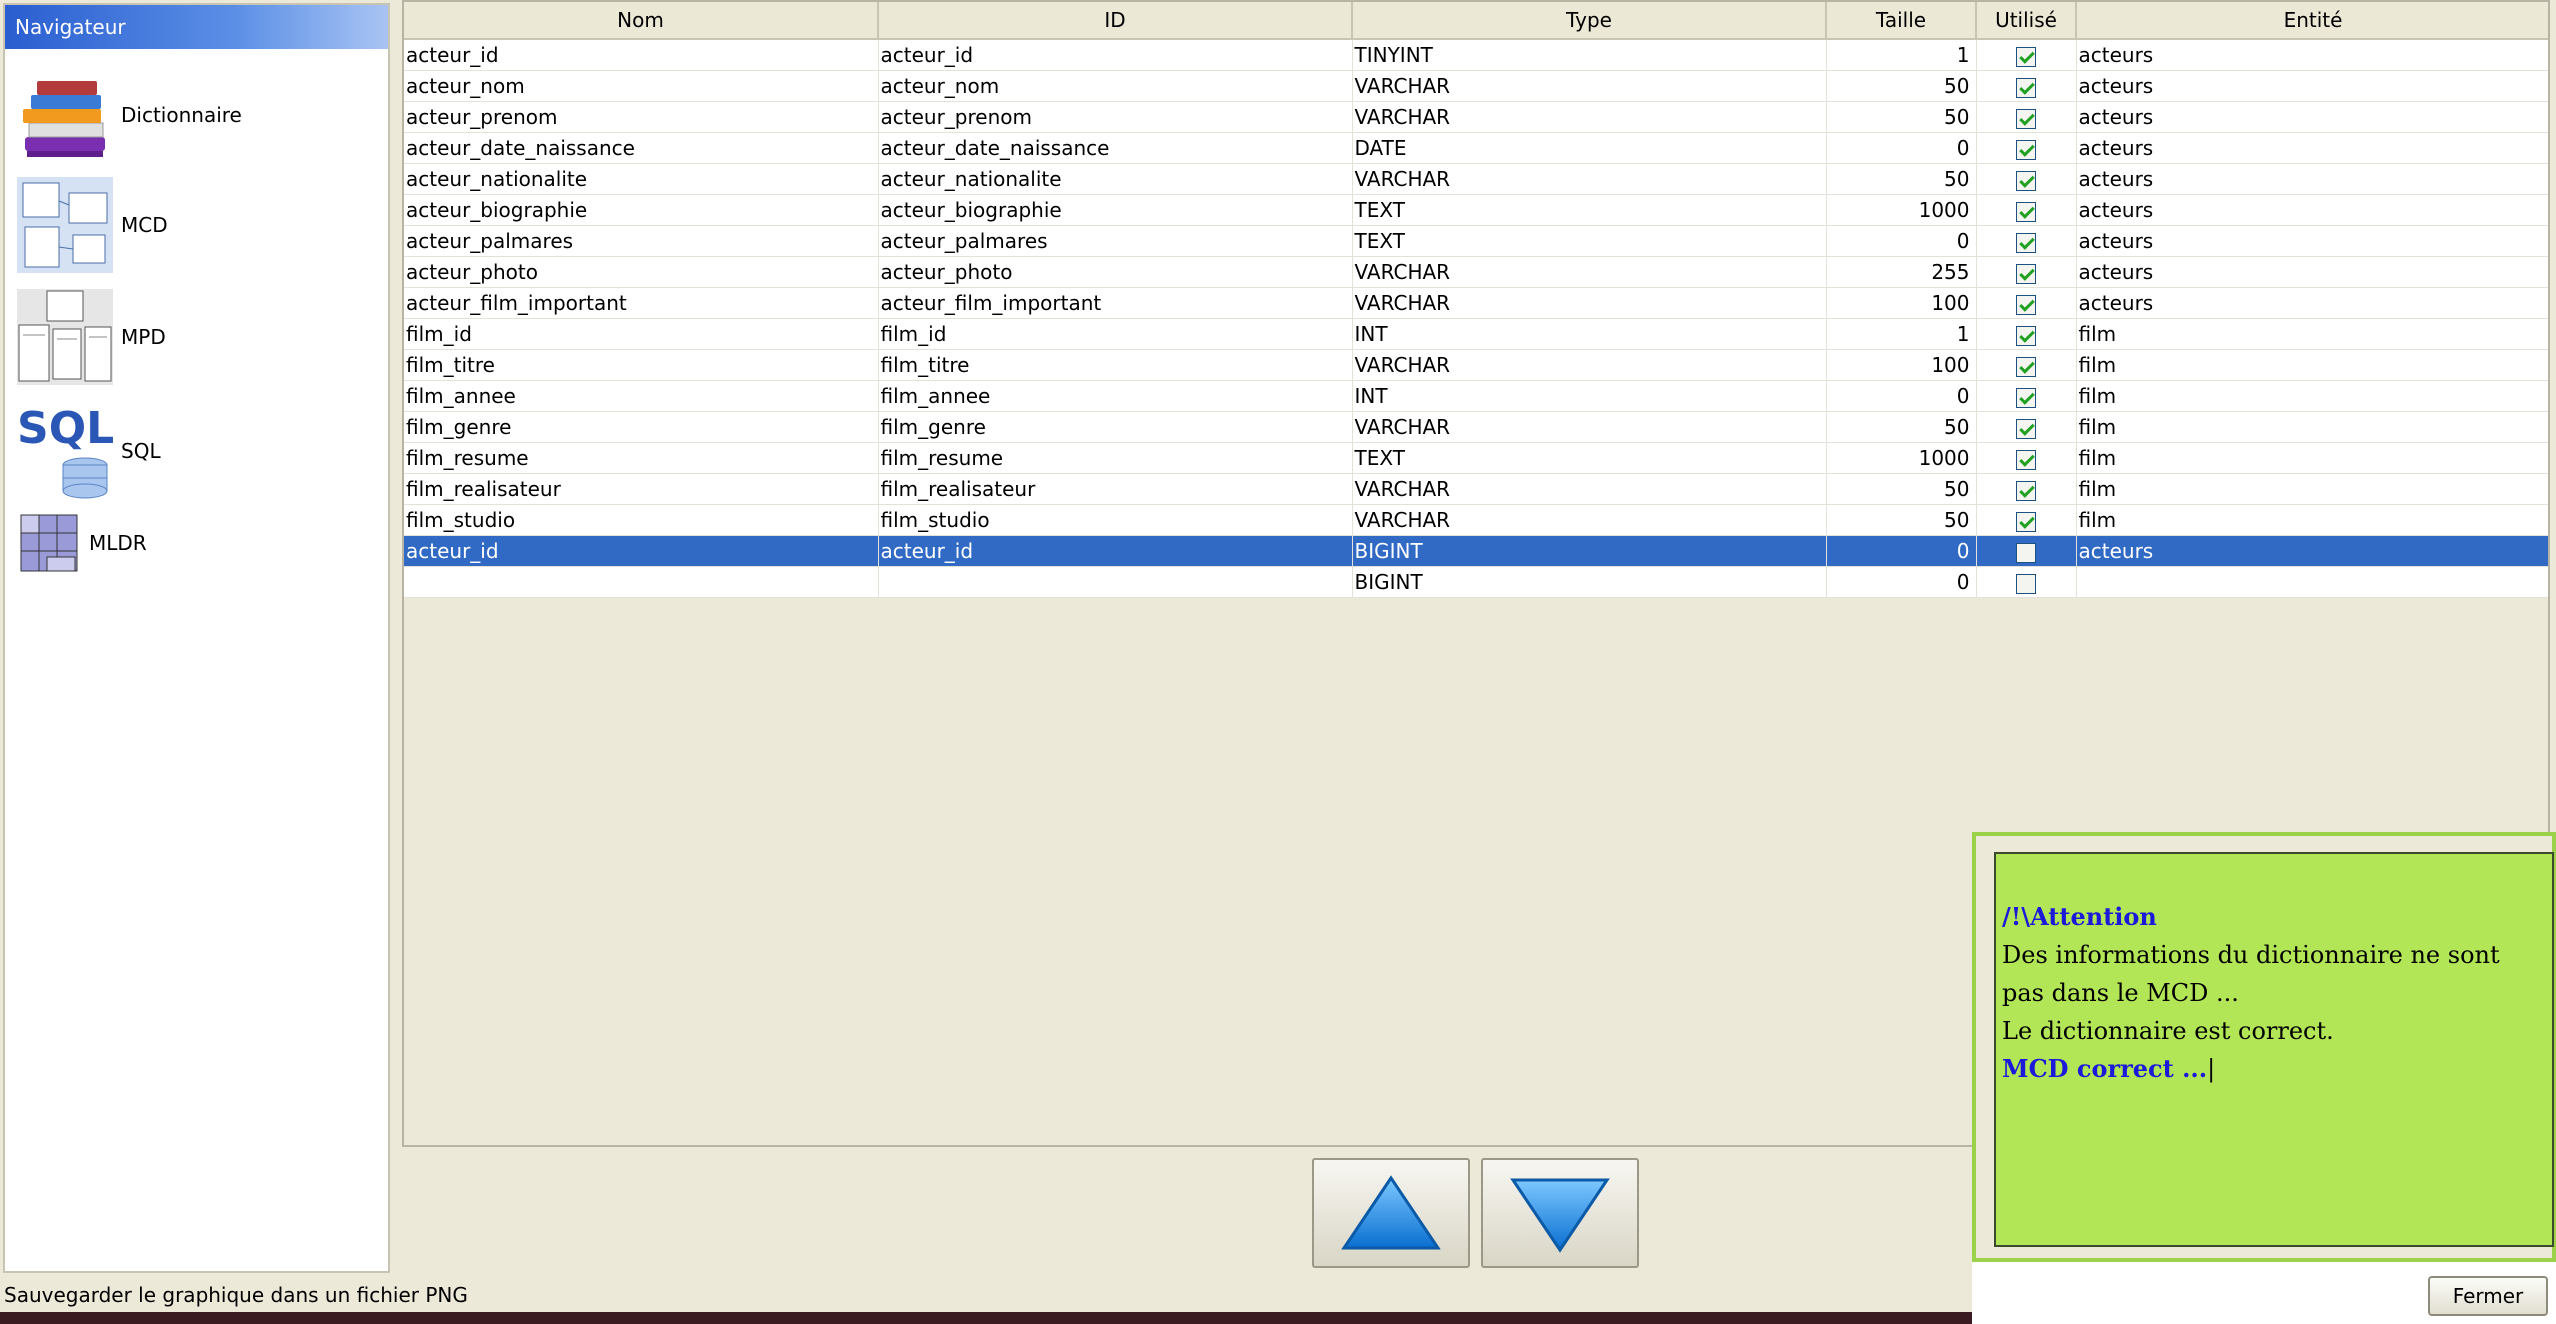 Image resolution: width=2556 pixels, height=1324 pixels. What do you see at coordinates (641, 520) in the screenshot?
I see `cell-nom: film_studio` at bounding box center [641, 520].